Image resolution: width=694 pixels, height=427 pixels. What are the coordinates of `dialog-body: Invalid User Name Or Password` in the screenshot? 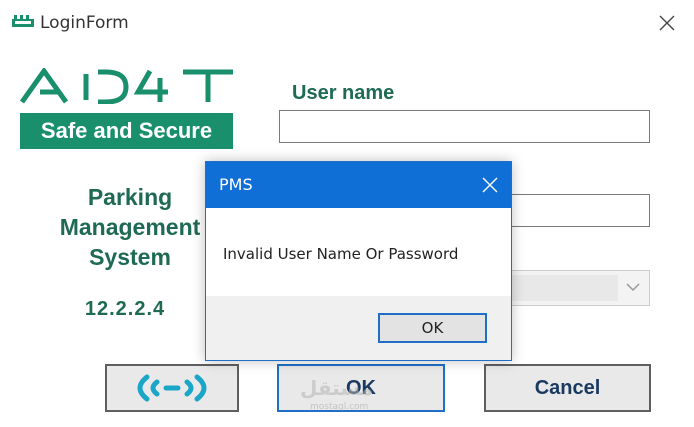 It's located at (358, 252).